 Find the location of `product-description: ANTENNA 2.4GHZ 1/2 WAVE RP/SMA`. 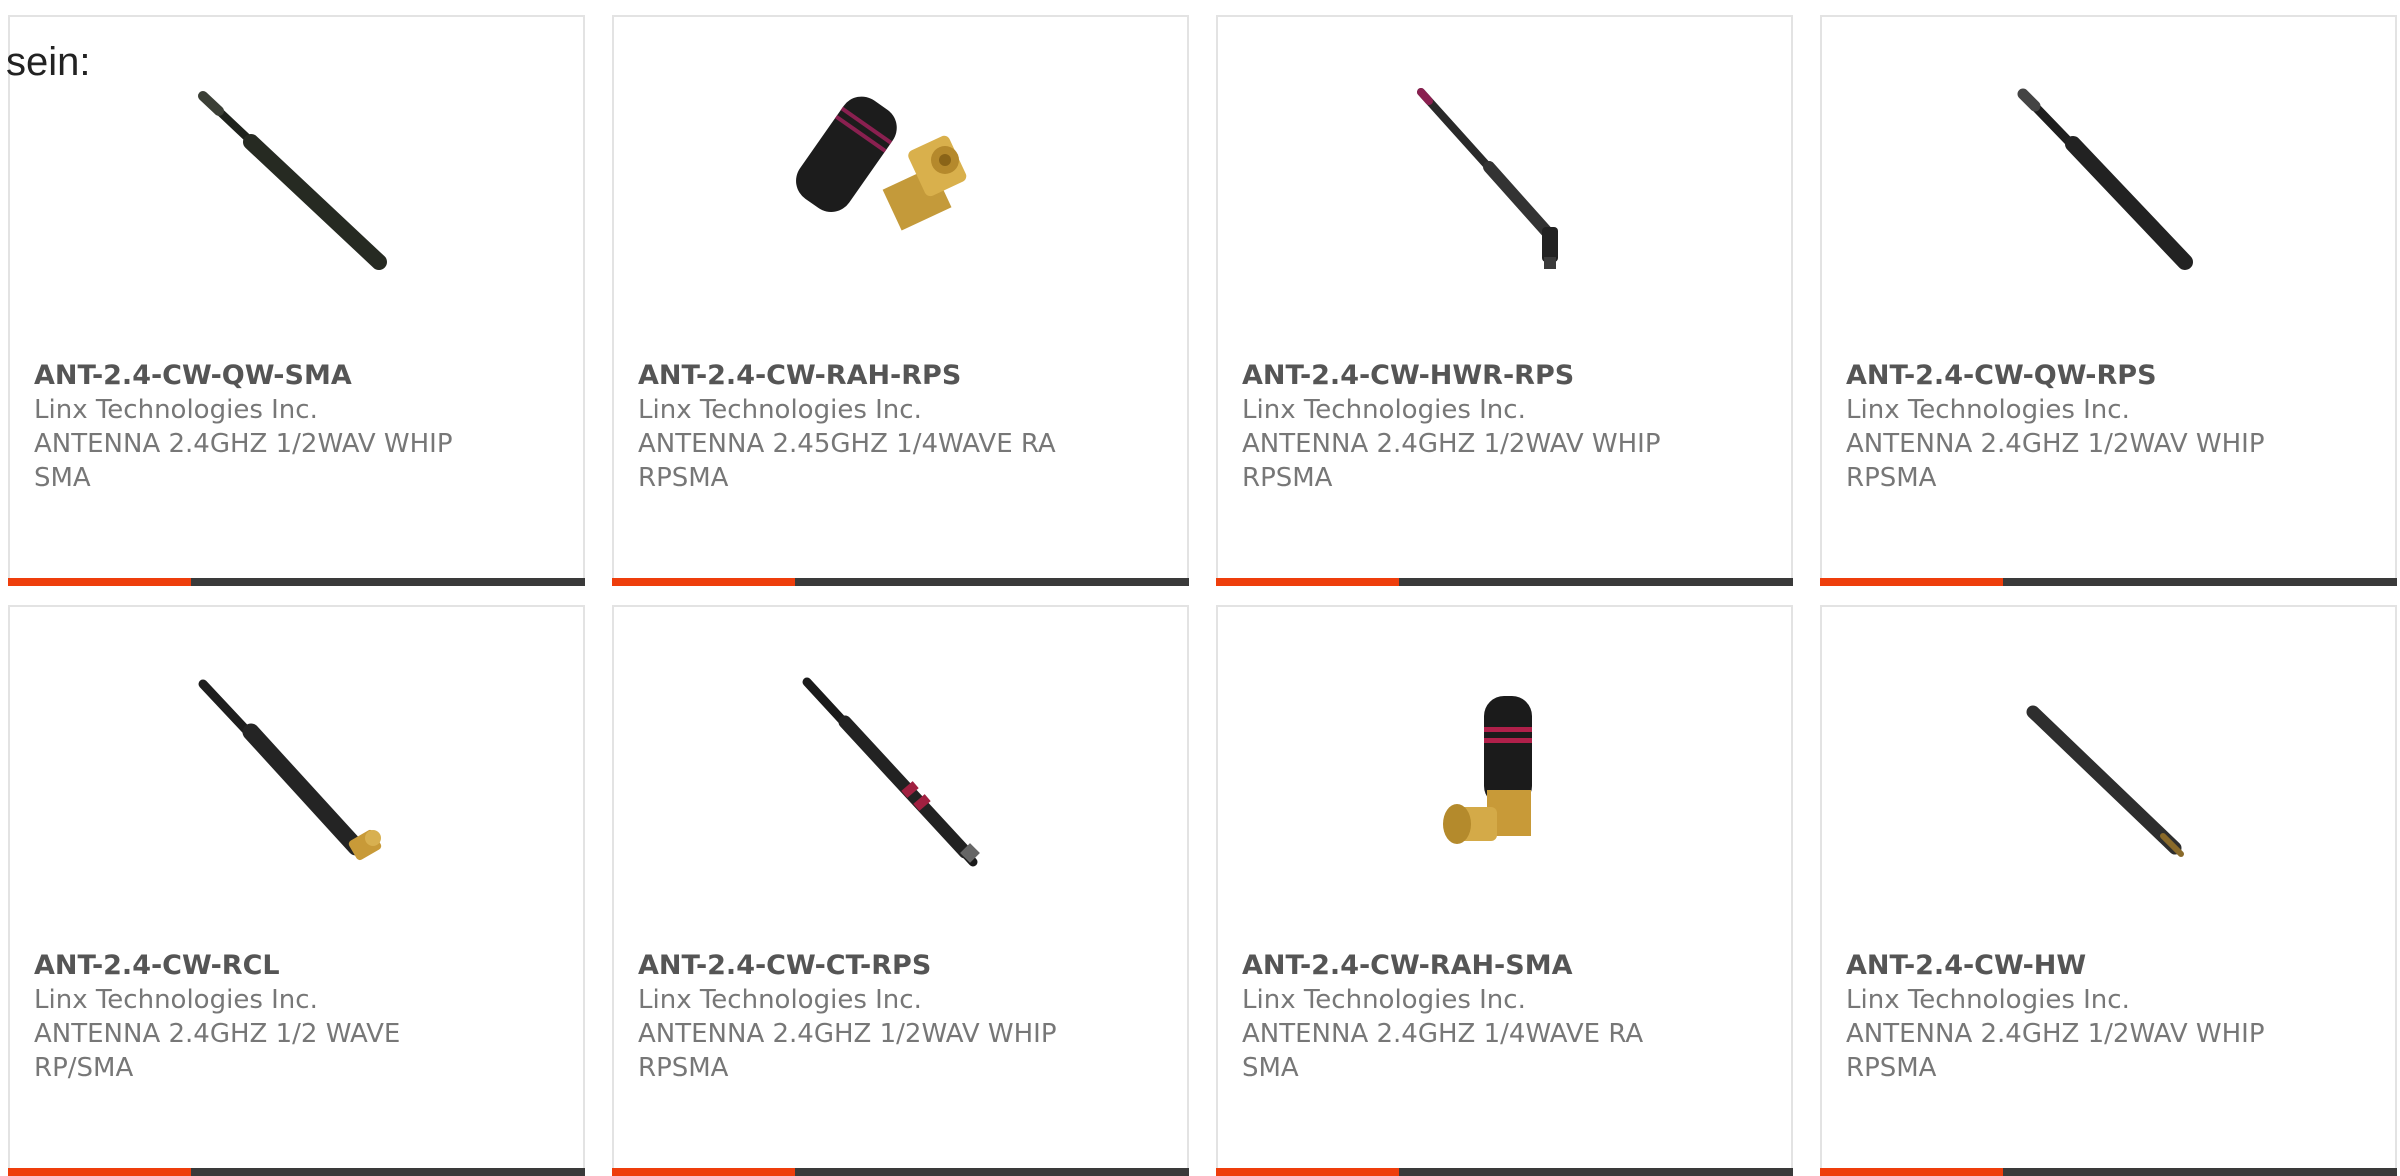

product-description: ANTENNA 2.4GHZ 1/2 WAVE RP/SMA is located at coordinates (217, 1051).